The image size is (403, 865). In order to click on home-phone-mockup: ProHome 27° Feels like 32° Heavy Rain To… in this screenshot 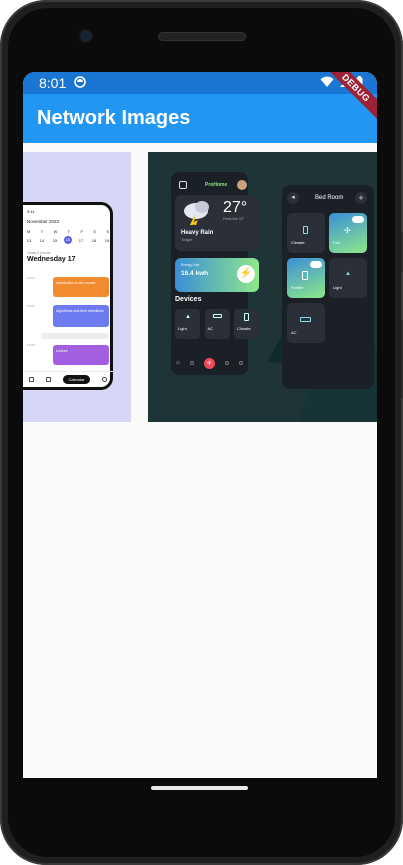, I will do `click(215, 273)`.